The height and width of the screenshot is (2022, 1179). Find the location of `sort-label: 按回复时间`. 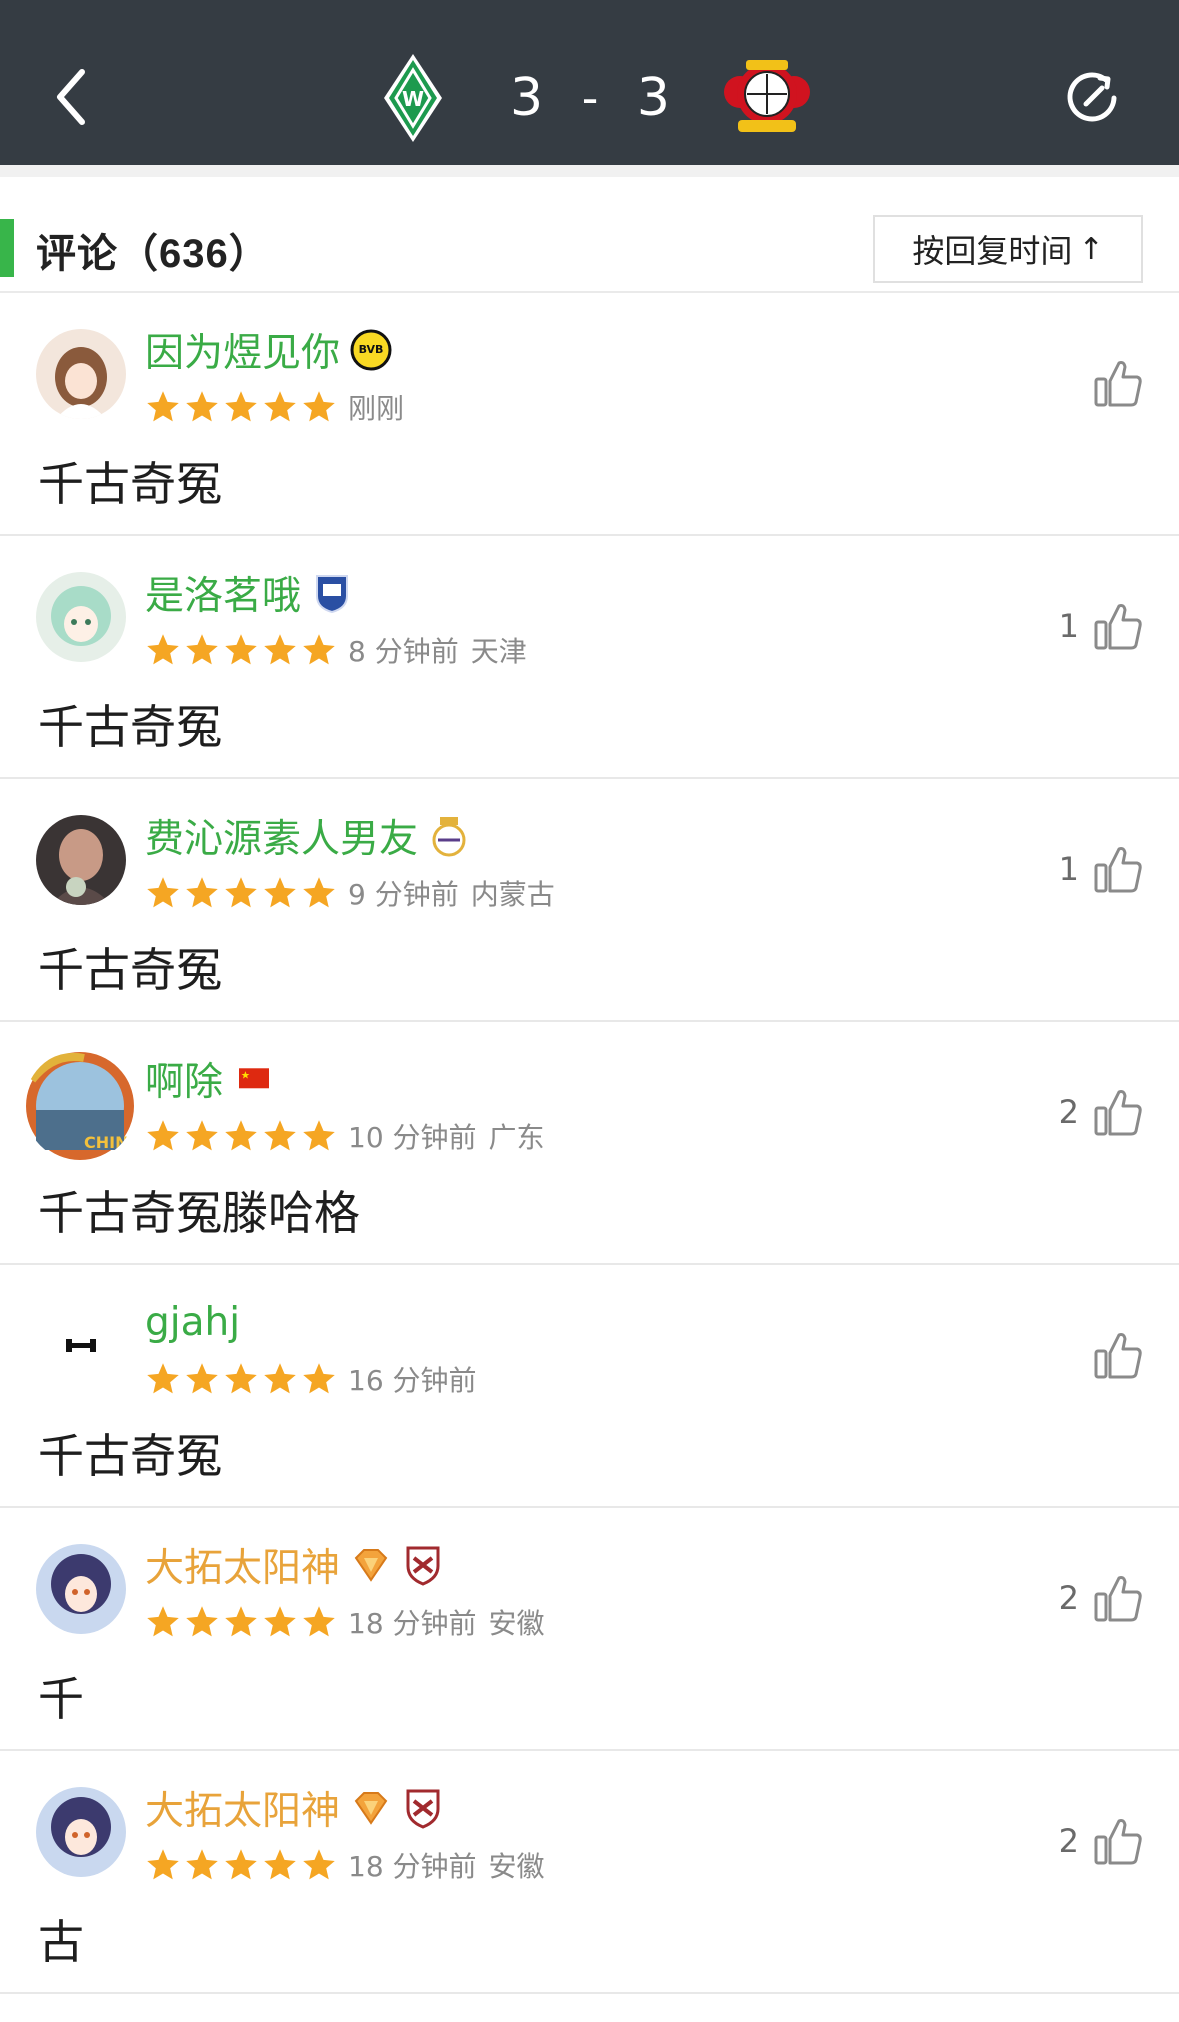

sort-label: 按回复时间 is located at coordinates (992, 251).